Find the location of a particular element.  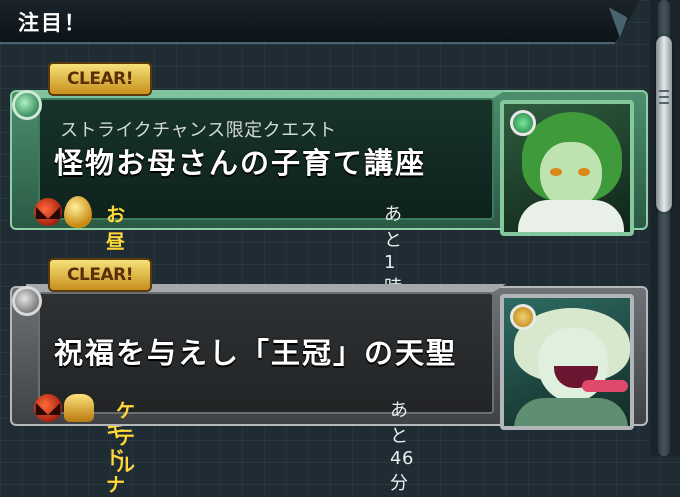

scrollbar-thumb is located at coordinates (664, 124).